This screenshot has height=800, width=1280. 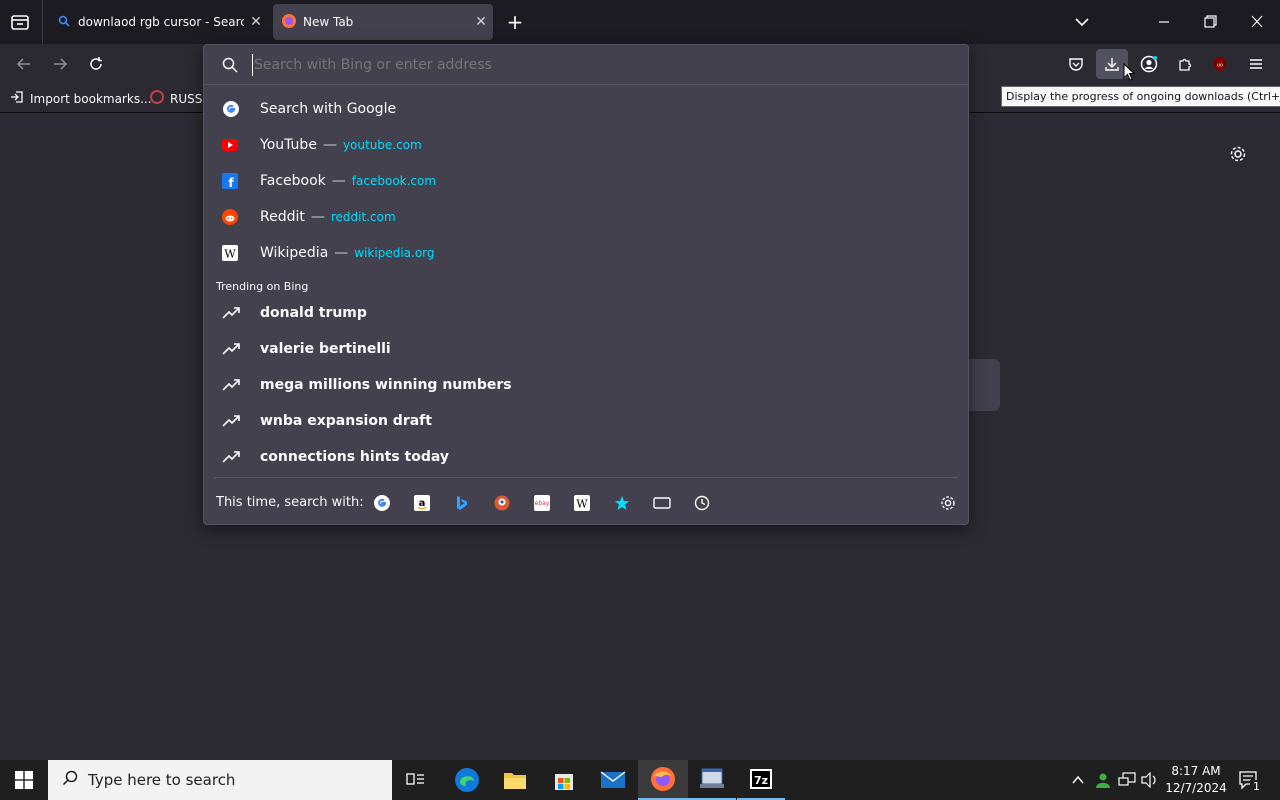 I want to click on amazon-engine-icon: a, so click(x=422, y=503).